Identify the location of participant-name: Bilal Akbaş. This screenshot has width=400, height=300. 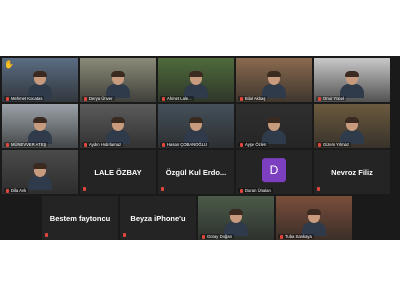
(255, 98).